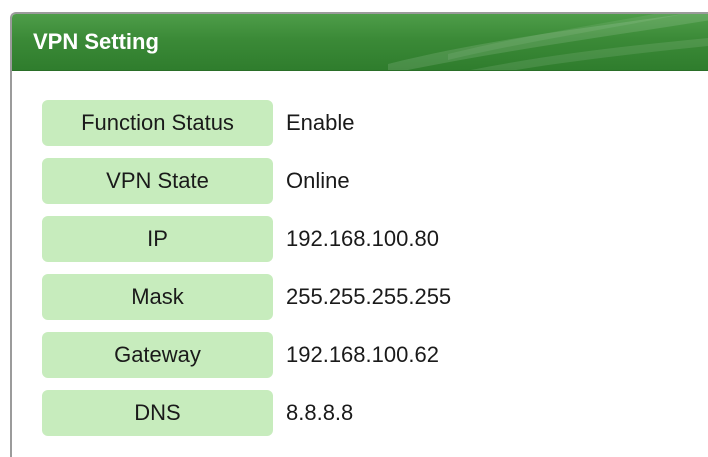  I want to click on dns-value: 8.8.8.8, so click(320, 412).